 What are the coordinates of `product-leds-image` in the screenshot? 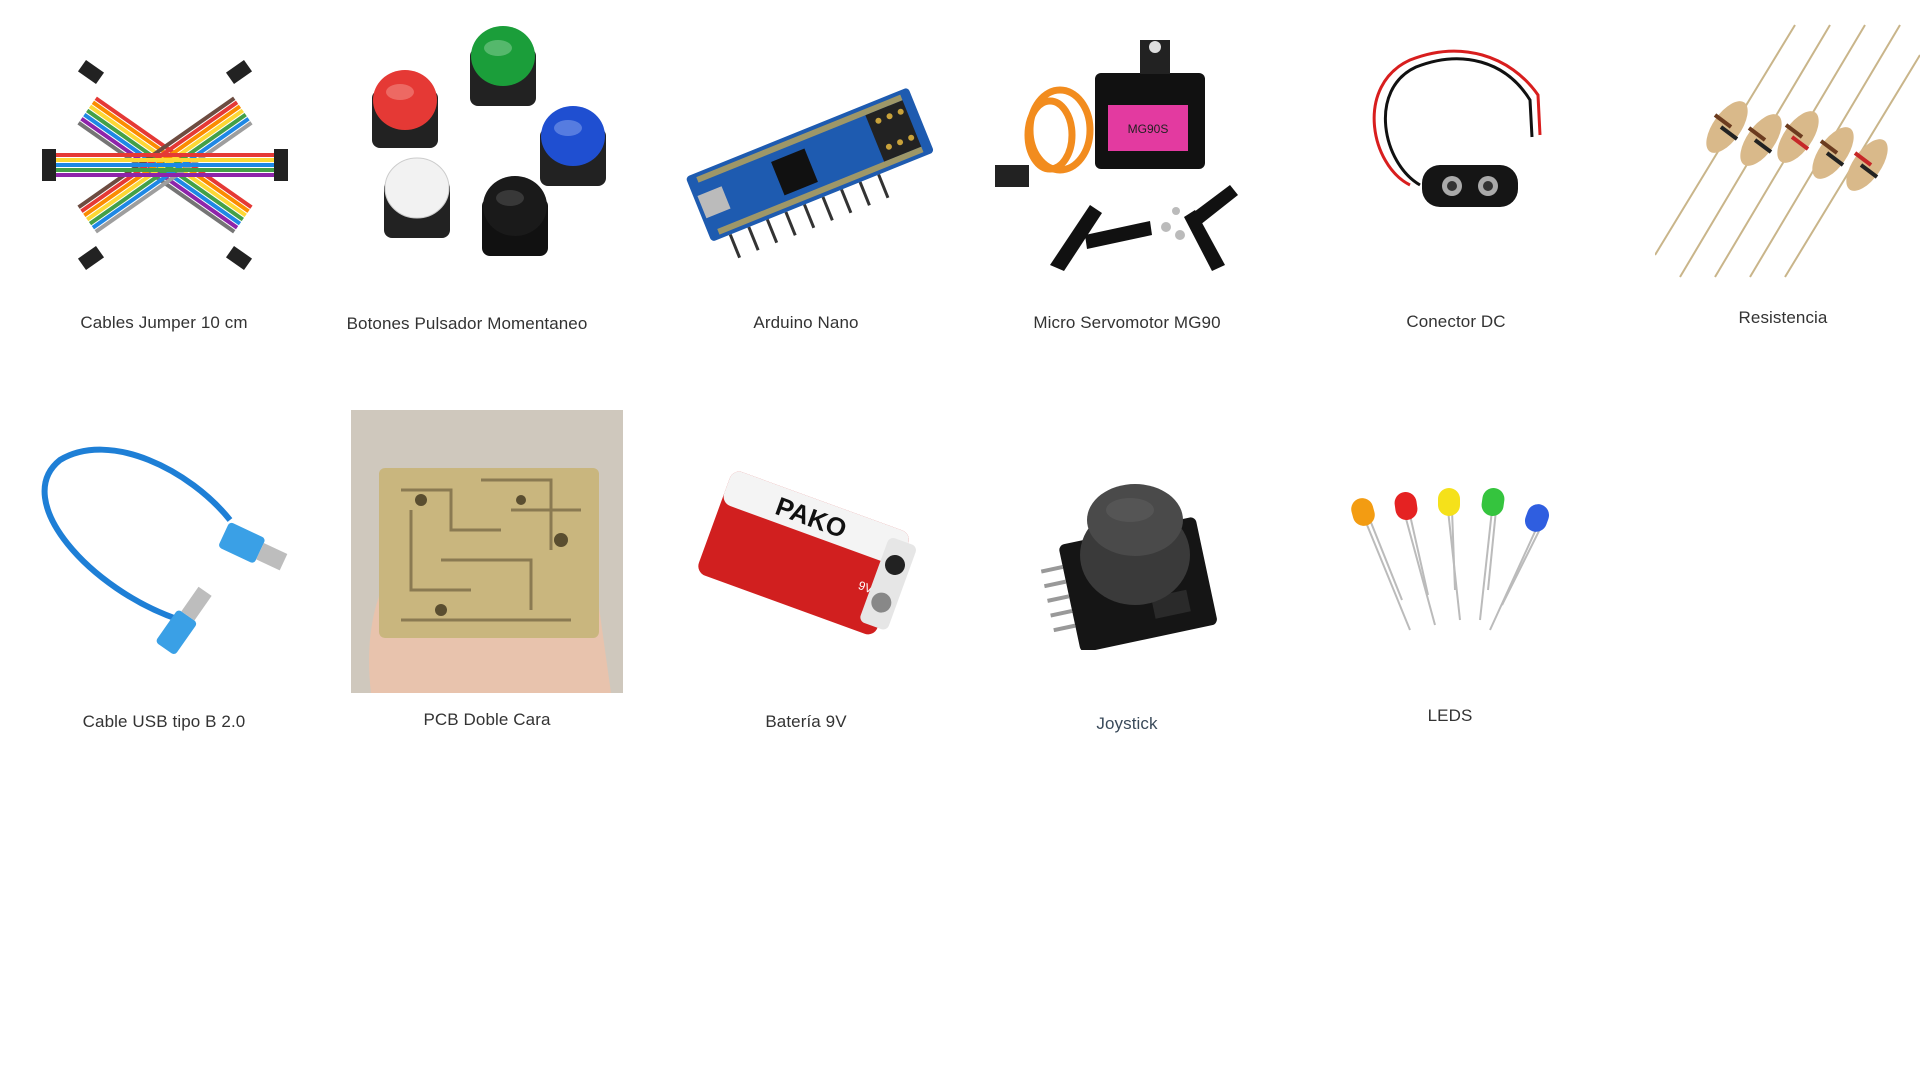 It's located at (1450, 565).